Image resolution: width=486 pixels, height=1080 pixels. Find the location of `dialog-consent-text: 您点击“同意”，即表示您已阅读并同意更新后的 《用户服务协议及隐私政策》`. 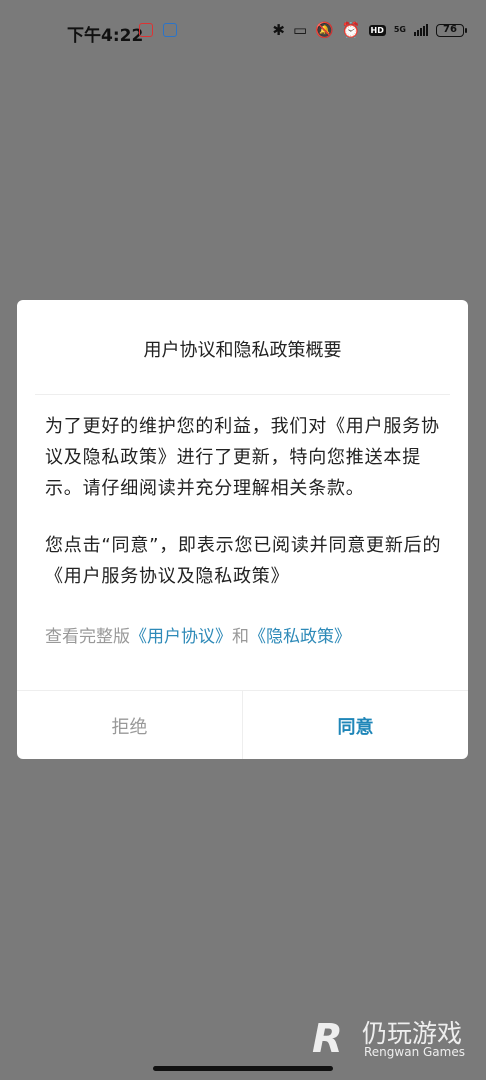

dialog-consent-text: 您点击“同意”，即表示您已阅读并同意更新后的 《用户服务协议及隐私政策》 is located at coordinates (243, 561).